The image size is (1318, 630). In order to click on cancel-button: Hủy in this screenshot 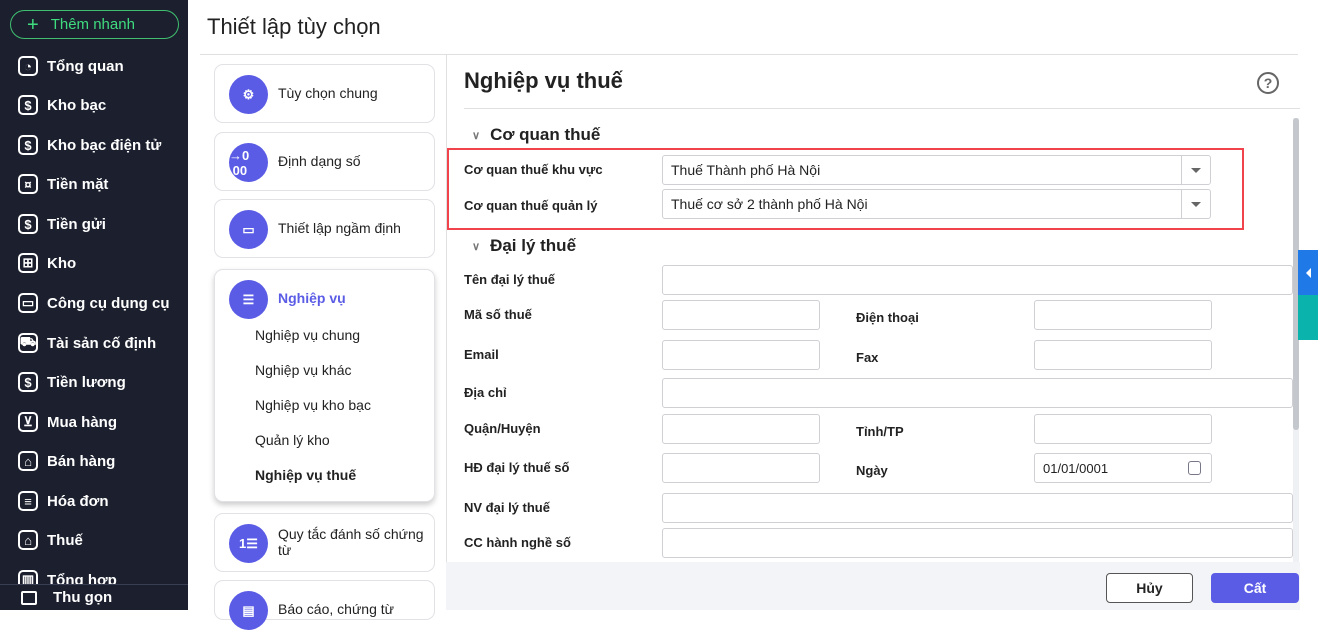, I will do `click(1149, 588)`.